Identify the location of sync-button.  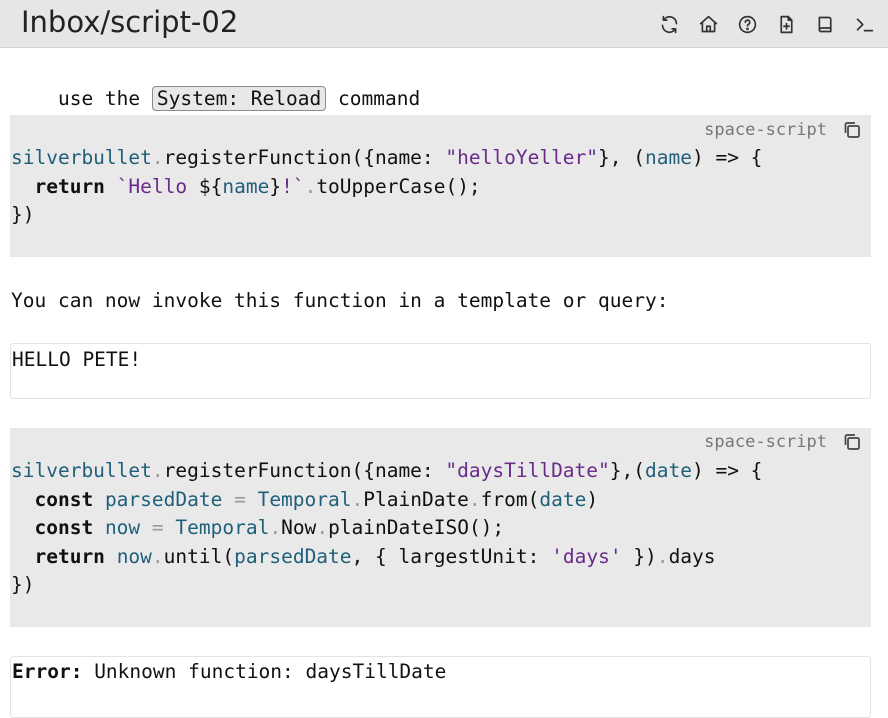
(669, 24).